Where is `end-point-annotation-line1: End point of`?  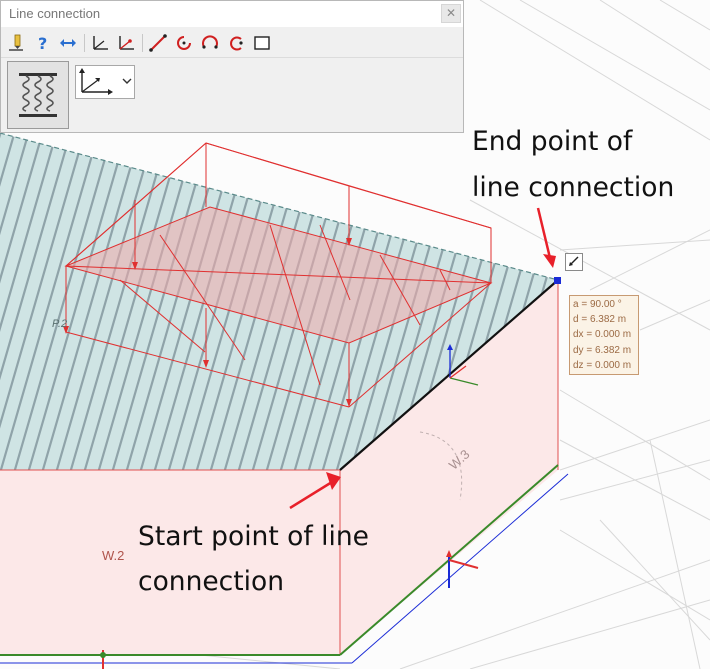 end-point-annotation-line1: End point of is located at coordinates (552, 141).